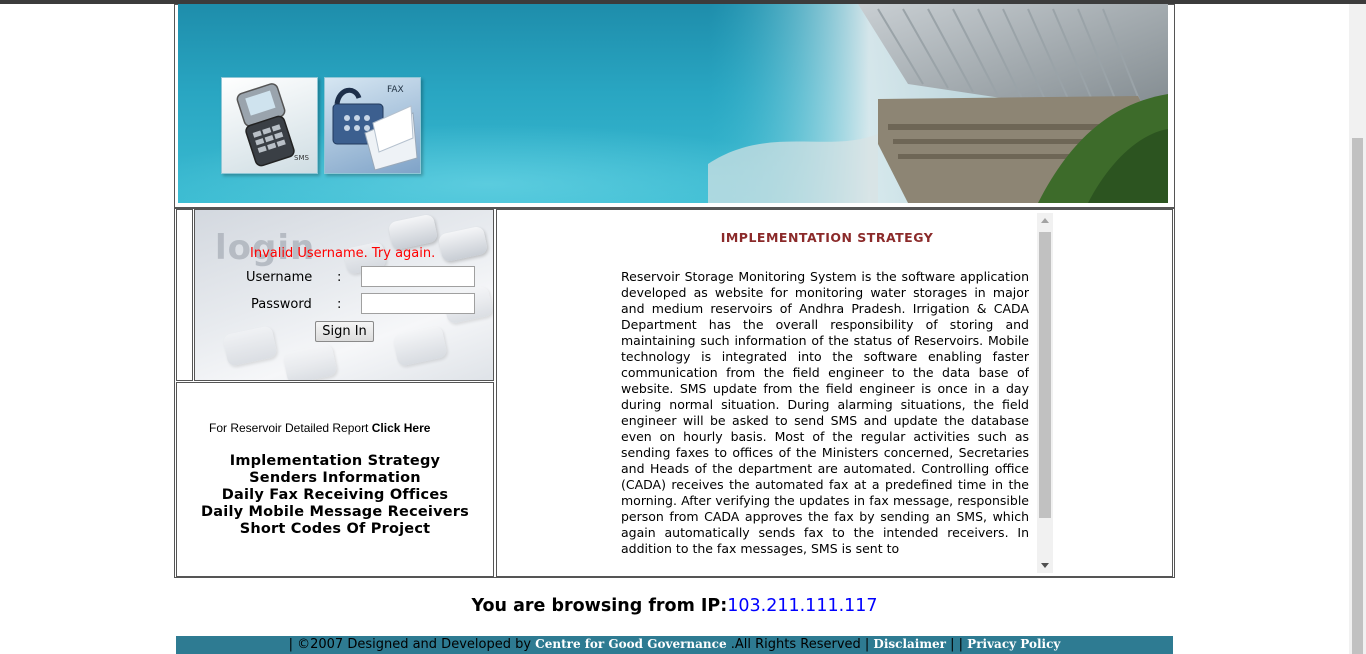  Describe the element at coordinates (343, 253) in the screenshot. I see `login-error-message: Invalid Username. Try again.` at that location.